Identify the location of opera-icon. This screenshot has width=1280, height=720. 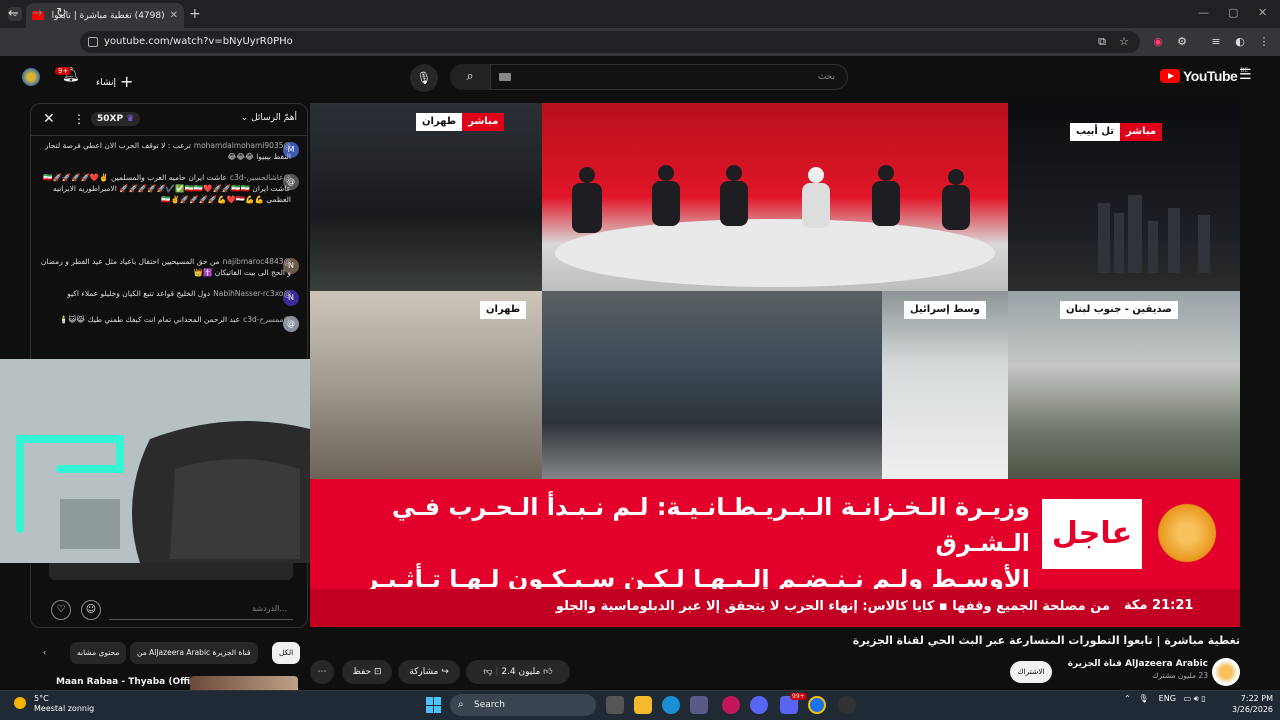
(731, 705).